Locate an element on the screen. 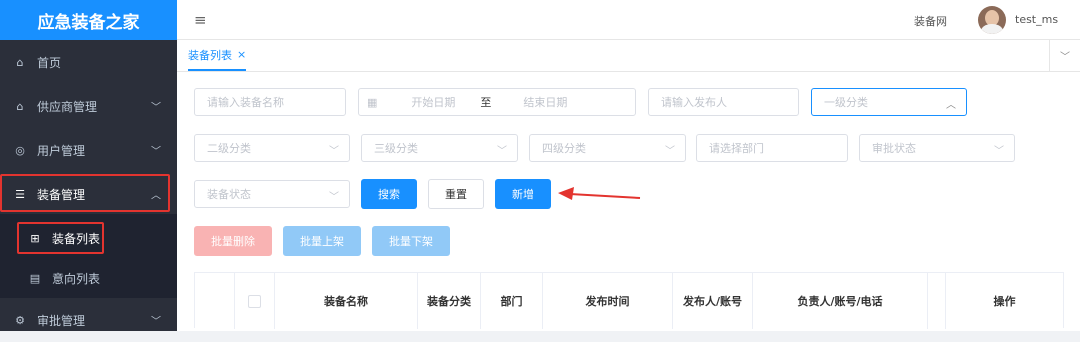  equipment-name-input: 请输入装备名称 is located at coordinates (270, 102).